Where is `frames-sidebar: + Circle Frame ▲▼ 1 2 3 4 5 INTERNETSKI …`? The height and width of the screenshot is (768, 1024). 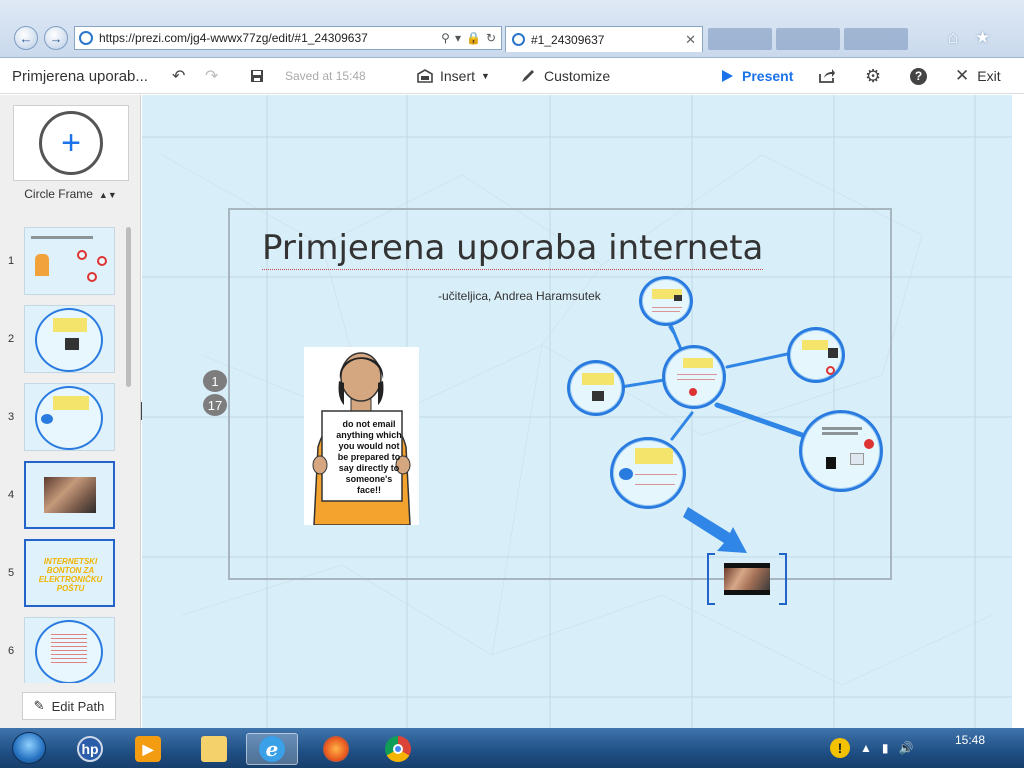 frames-sidebar: + Circle Frame ▲▼ 1 2 3 4 5 INTERNETSKI … is located at coordinates (70, 411).